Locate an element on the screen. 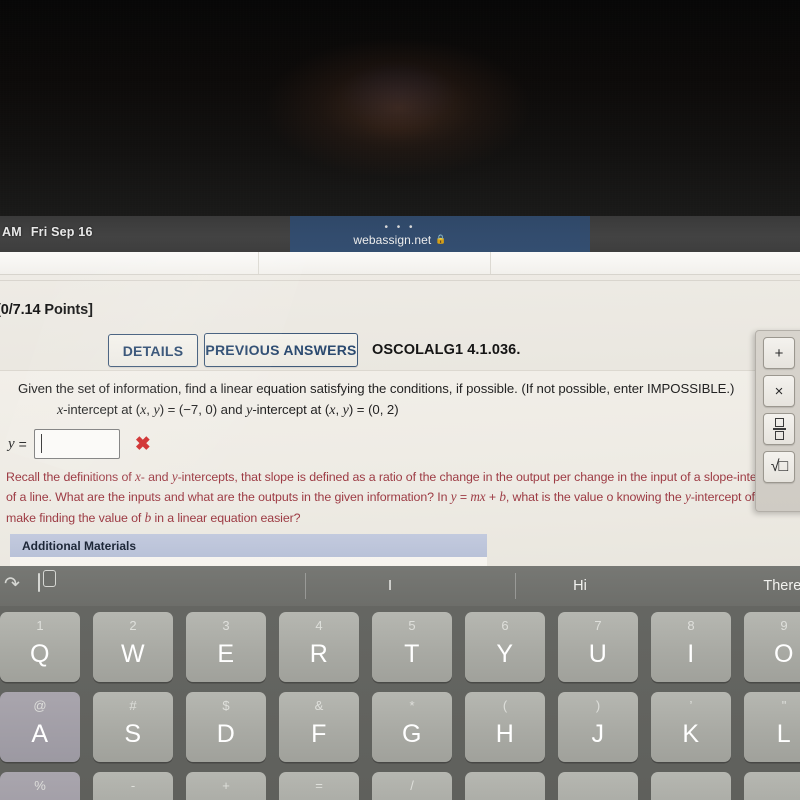 This screenshot has height=800, width=800. key-k: ’ K is located at coordinates (691, 727).